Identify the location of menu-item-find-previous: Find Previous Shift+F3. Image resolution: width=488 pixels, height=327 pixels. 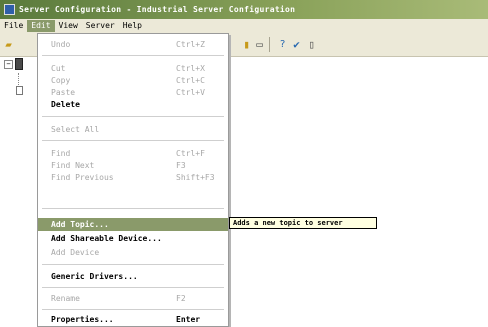
(133, 177).